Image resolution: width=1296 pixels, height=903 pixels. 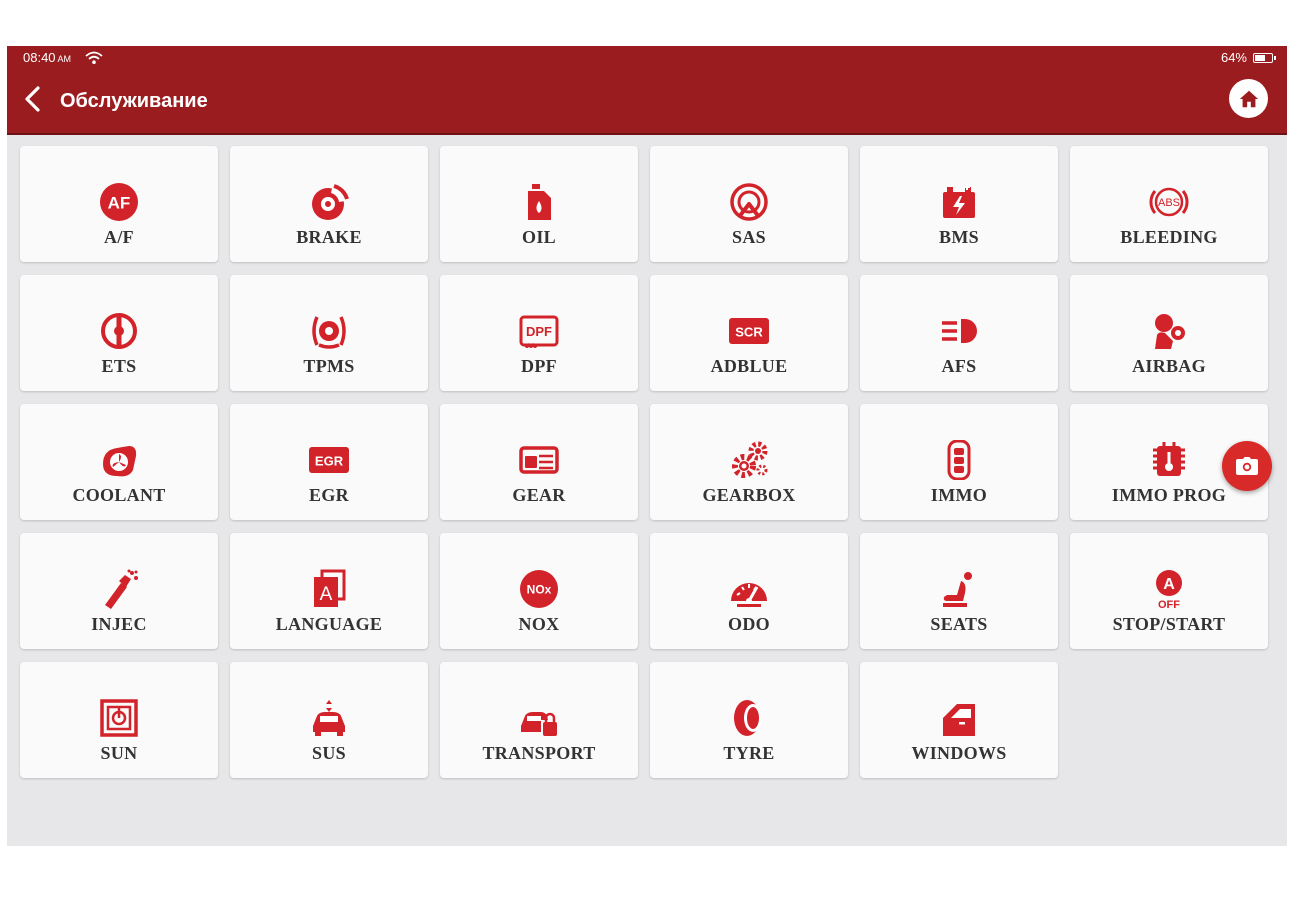 I want to click on function-tile-label: TPMS, so click(x=329, y=366).